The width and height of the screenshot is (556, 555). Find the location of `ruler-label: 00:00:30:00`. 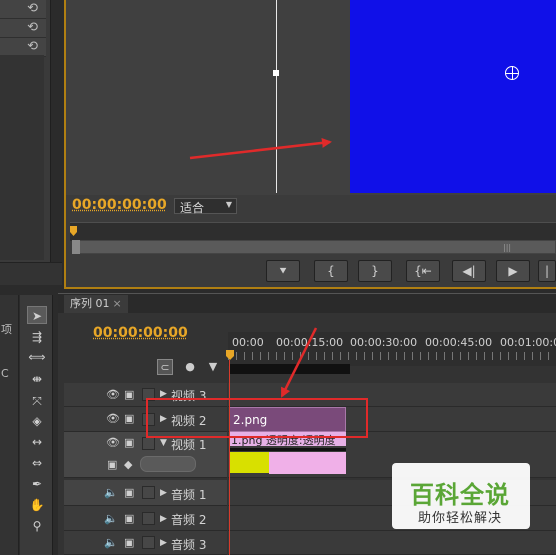

ruler-label: 00:00:30:00 is located at coordinates (384, 342).